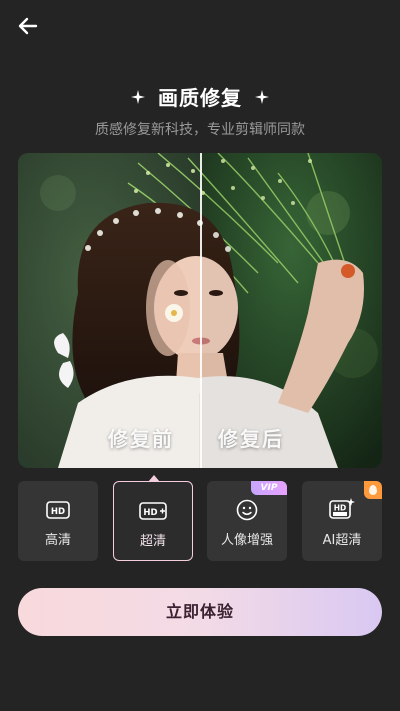  I want to click on selection-pointer, so click(154, 478).